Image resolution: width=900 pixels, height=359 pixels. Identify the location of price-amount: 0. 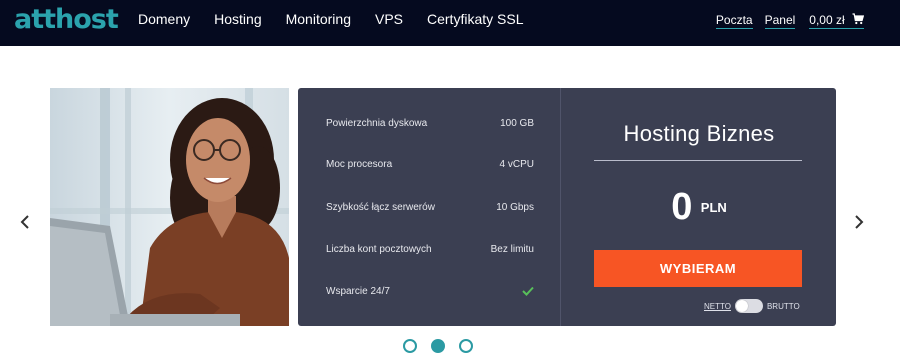
(682, 207).